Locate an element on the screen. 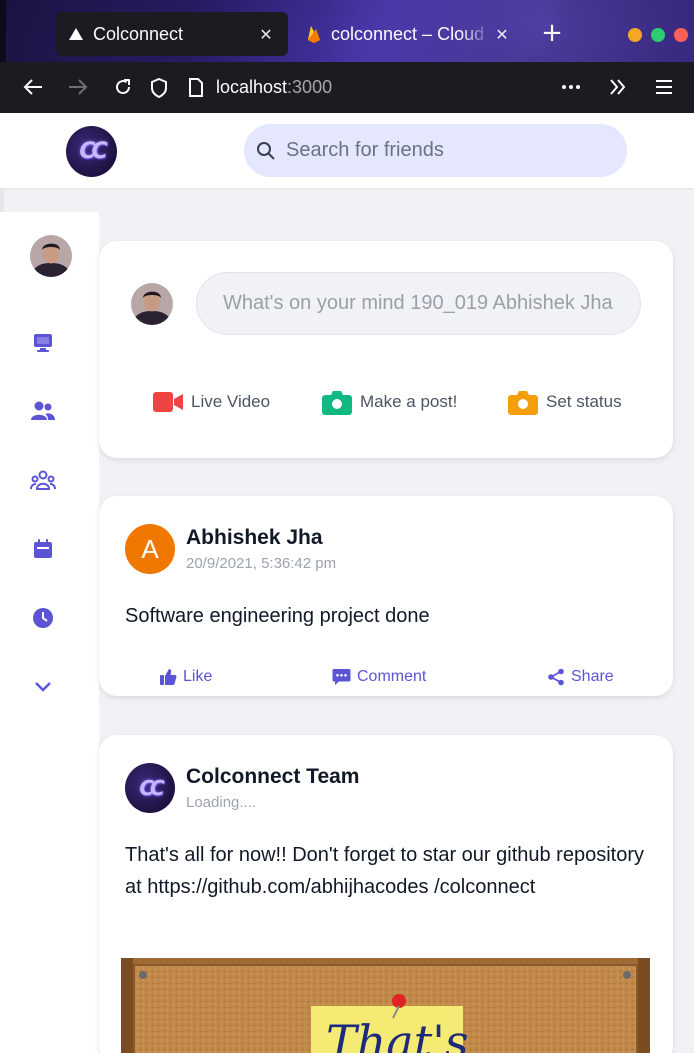 The height and width of the screenshot is (1053, 694). post-author: Colconnect Team is located at coordinates (272, 777).